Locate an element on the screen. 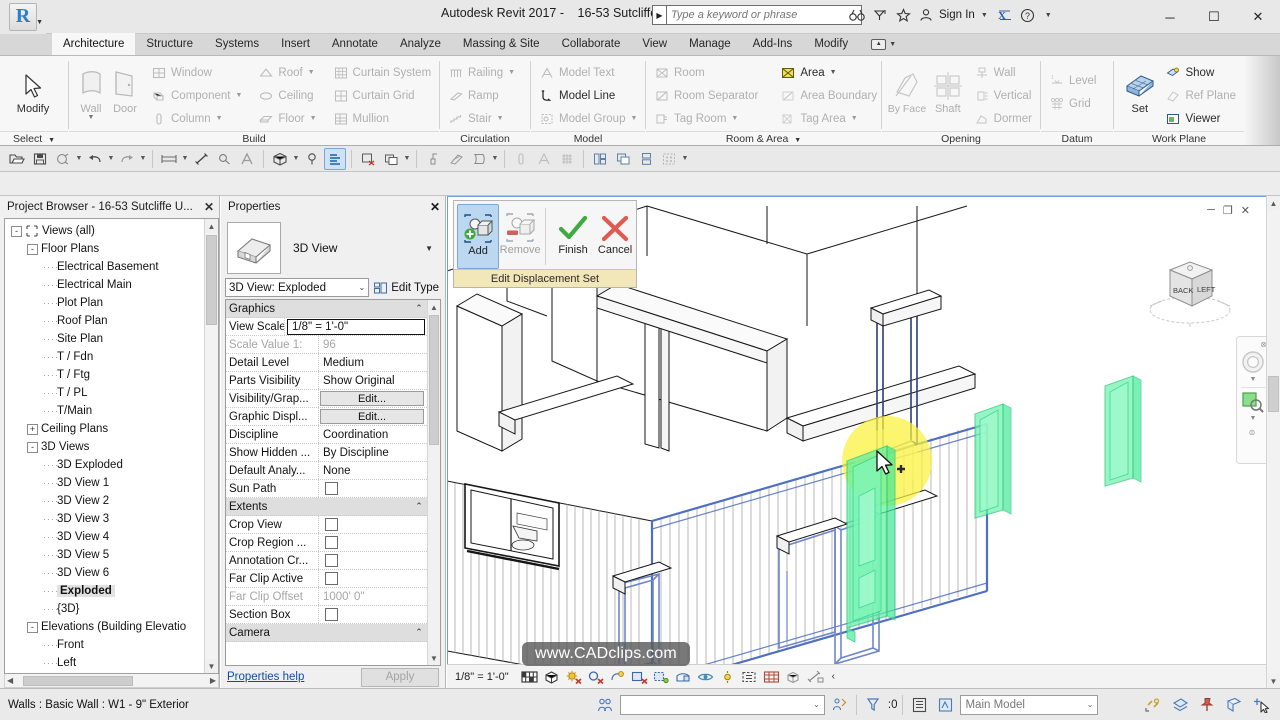 The image size is (1280, 720). apply-button: Apply is located at coordinates (400, 677).